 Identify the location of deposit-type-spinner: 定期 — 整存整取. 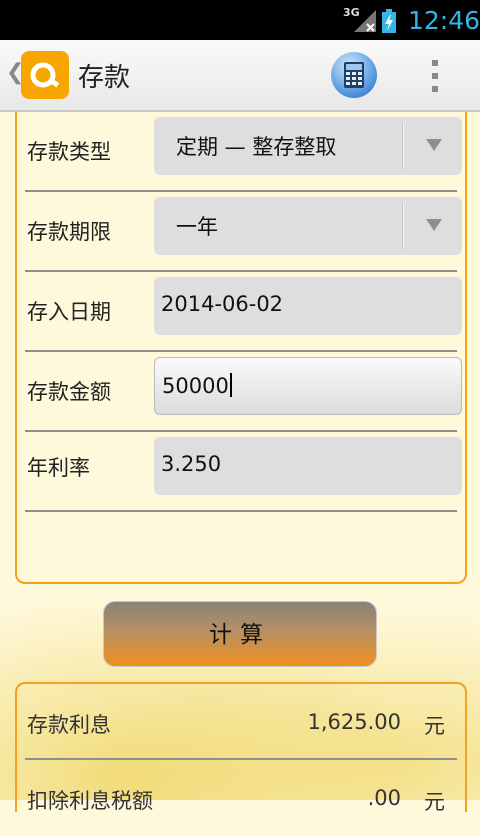
(308, 146).